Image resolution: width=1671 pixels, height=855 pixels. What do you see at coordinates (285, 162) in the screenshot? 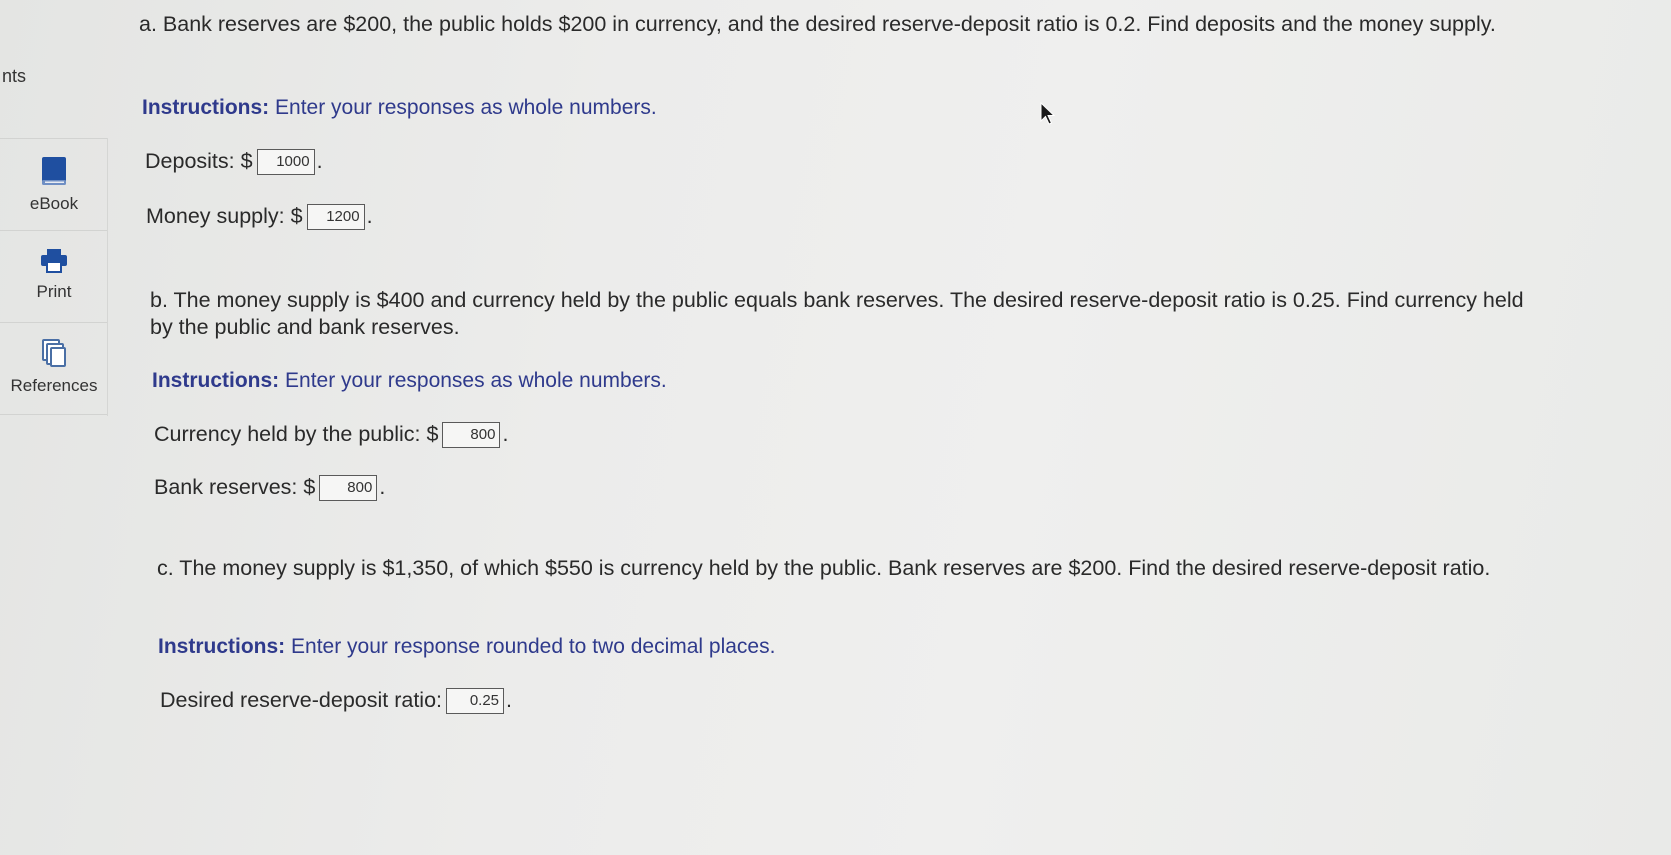
I see `deposits-input: 1000` at bounding box center [285, 162].